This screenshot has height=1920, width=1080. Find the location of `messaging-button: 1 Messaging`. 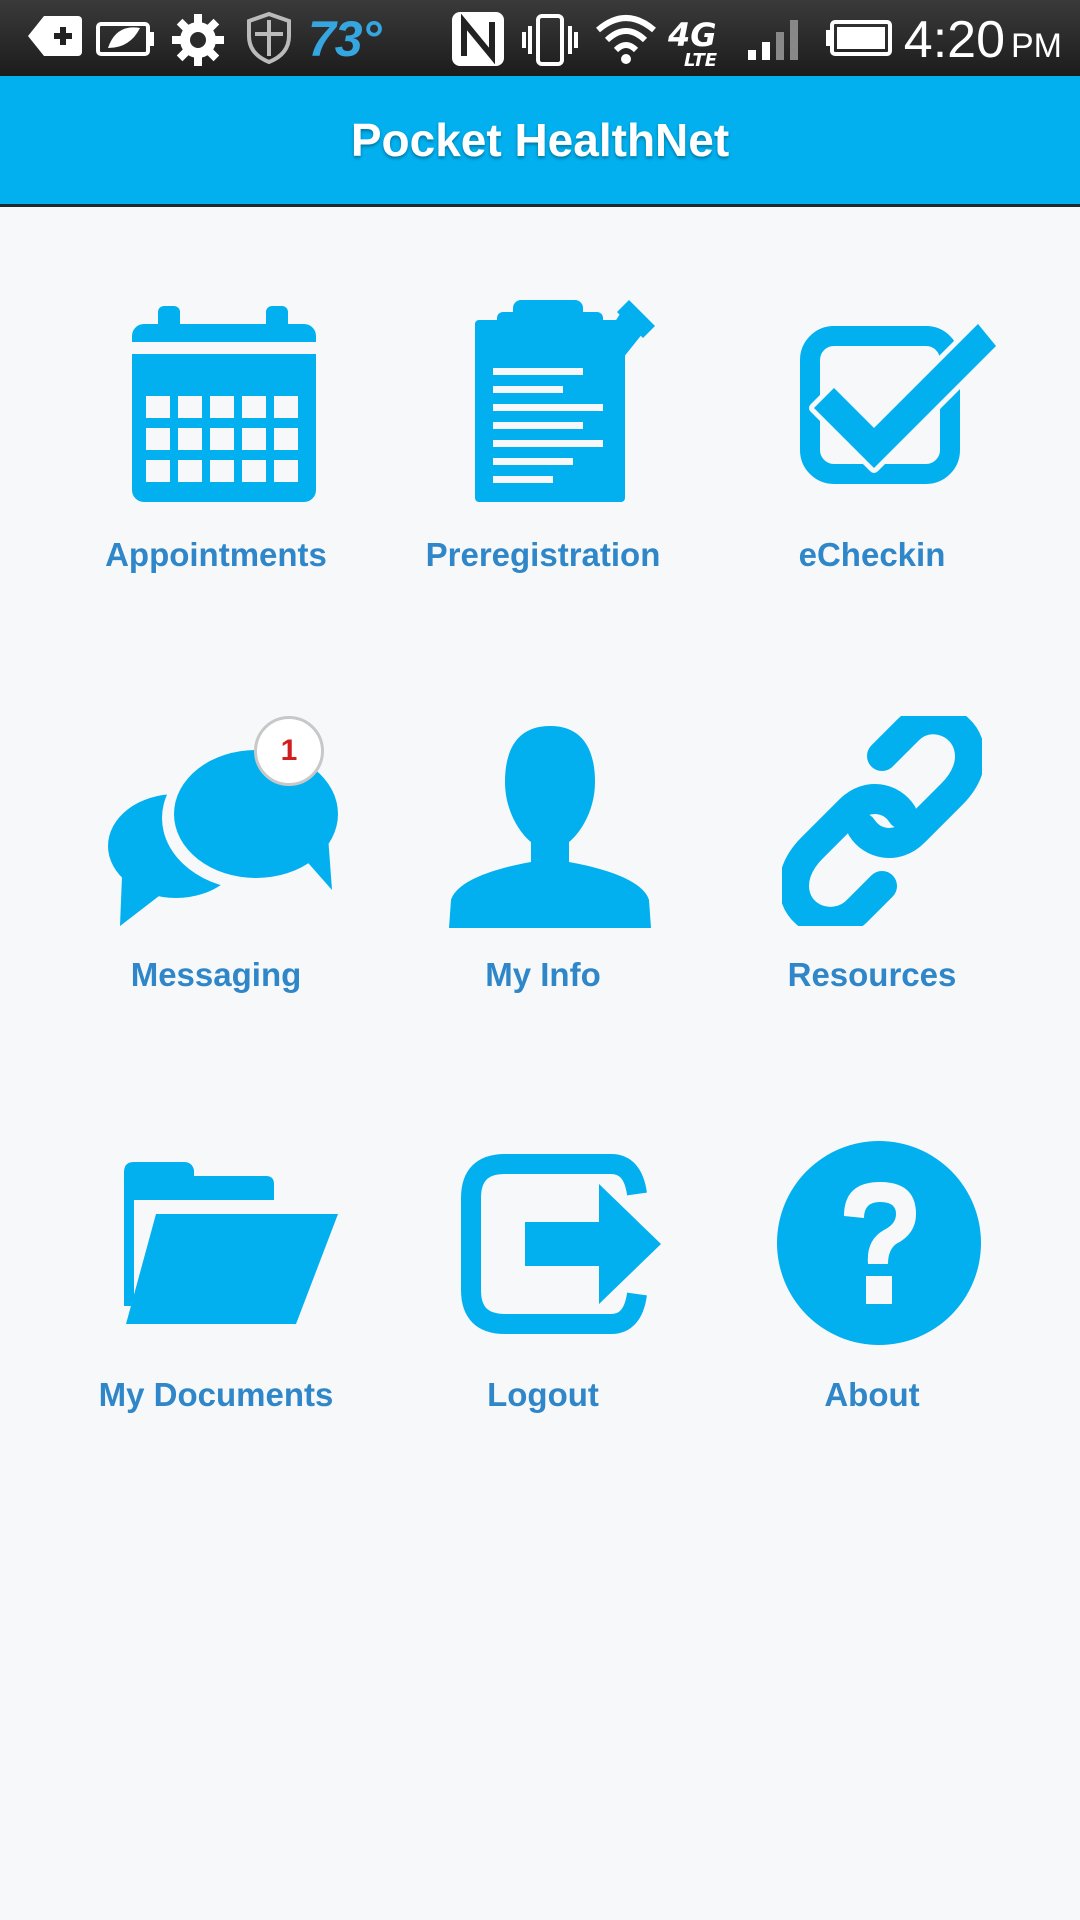

messaging-button: 1 Messaging is located at coordinates (216, 886).